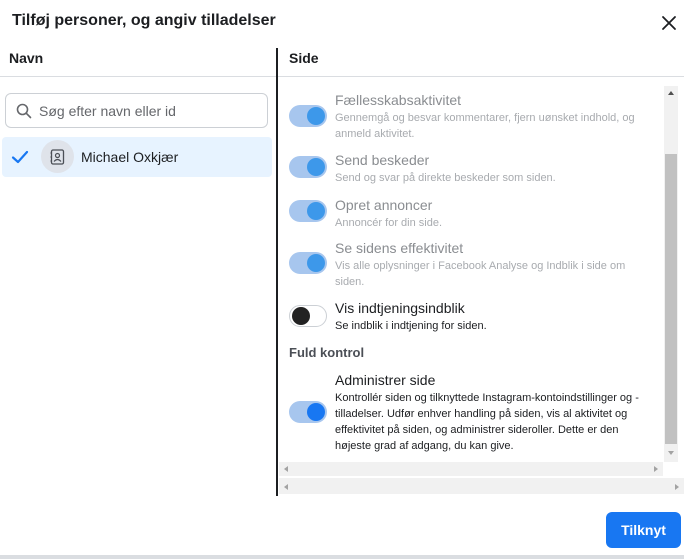 This screenshot has width=684, height=559. I want to click on avatar, so click(57, 156).